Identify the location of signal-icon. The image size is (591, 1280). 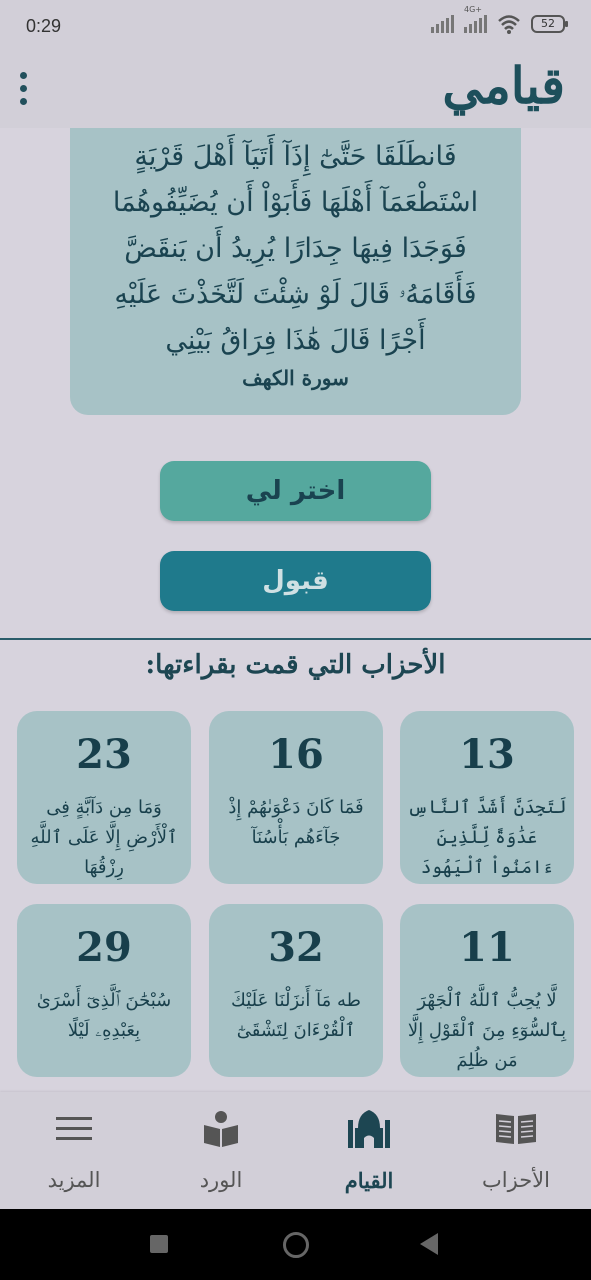
(442, 24).